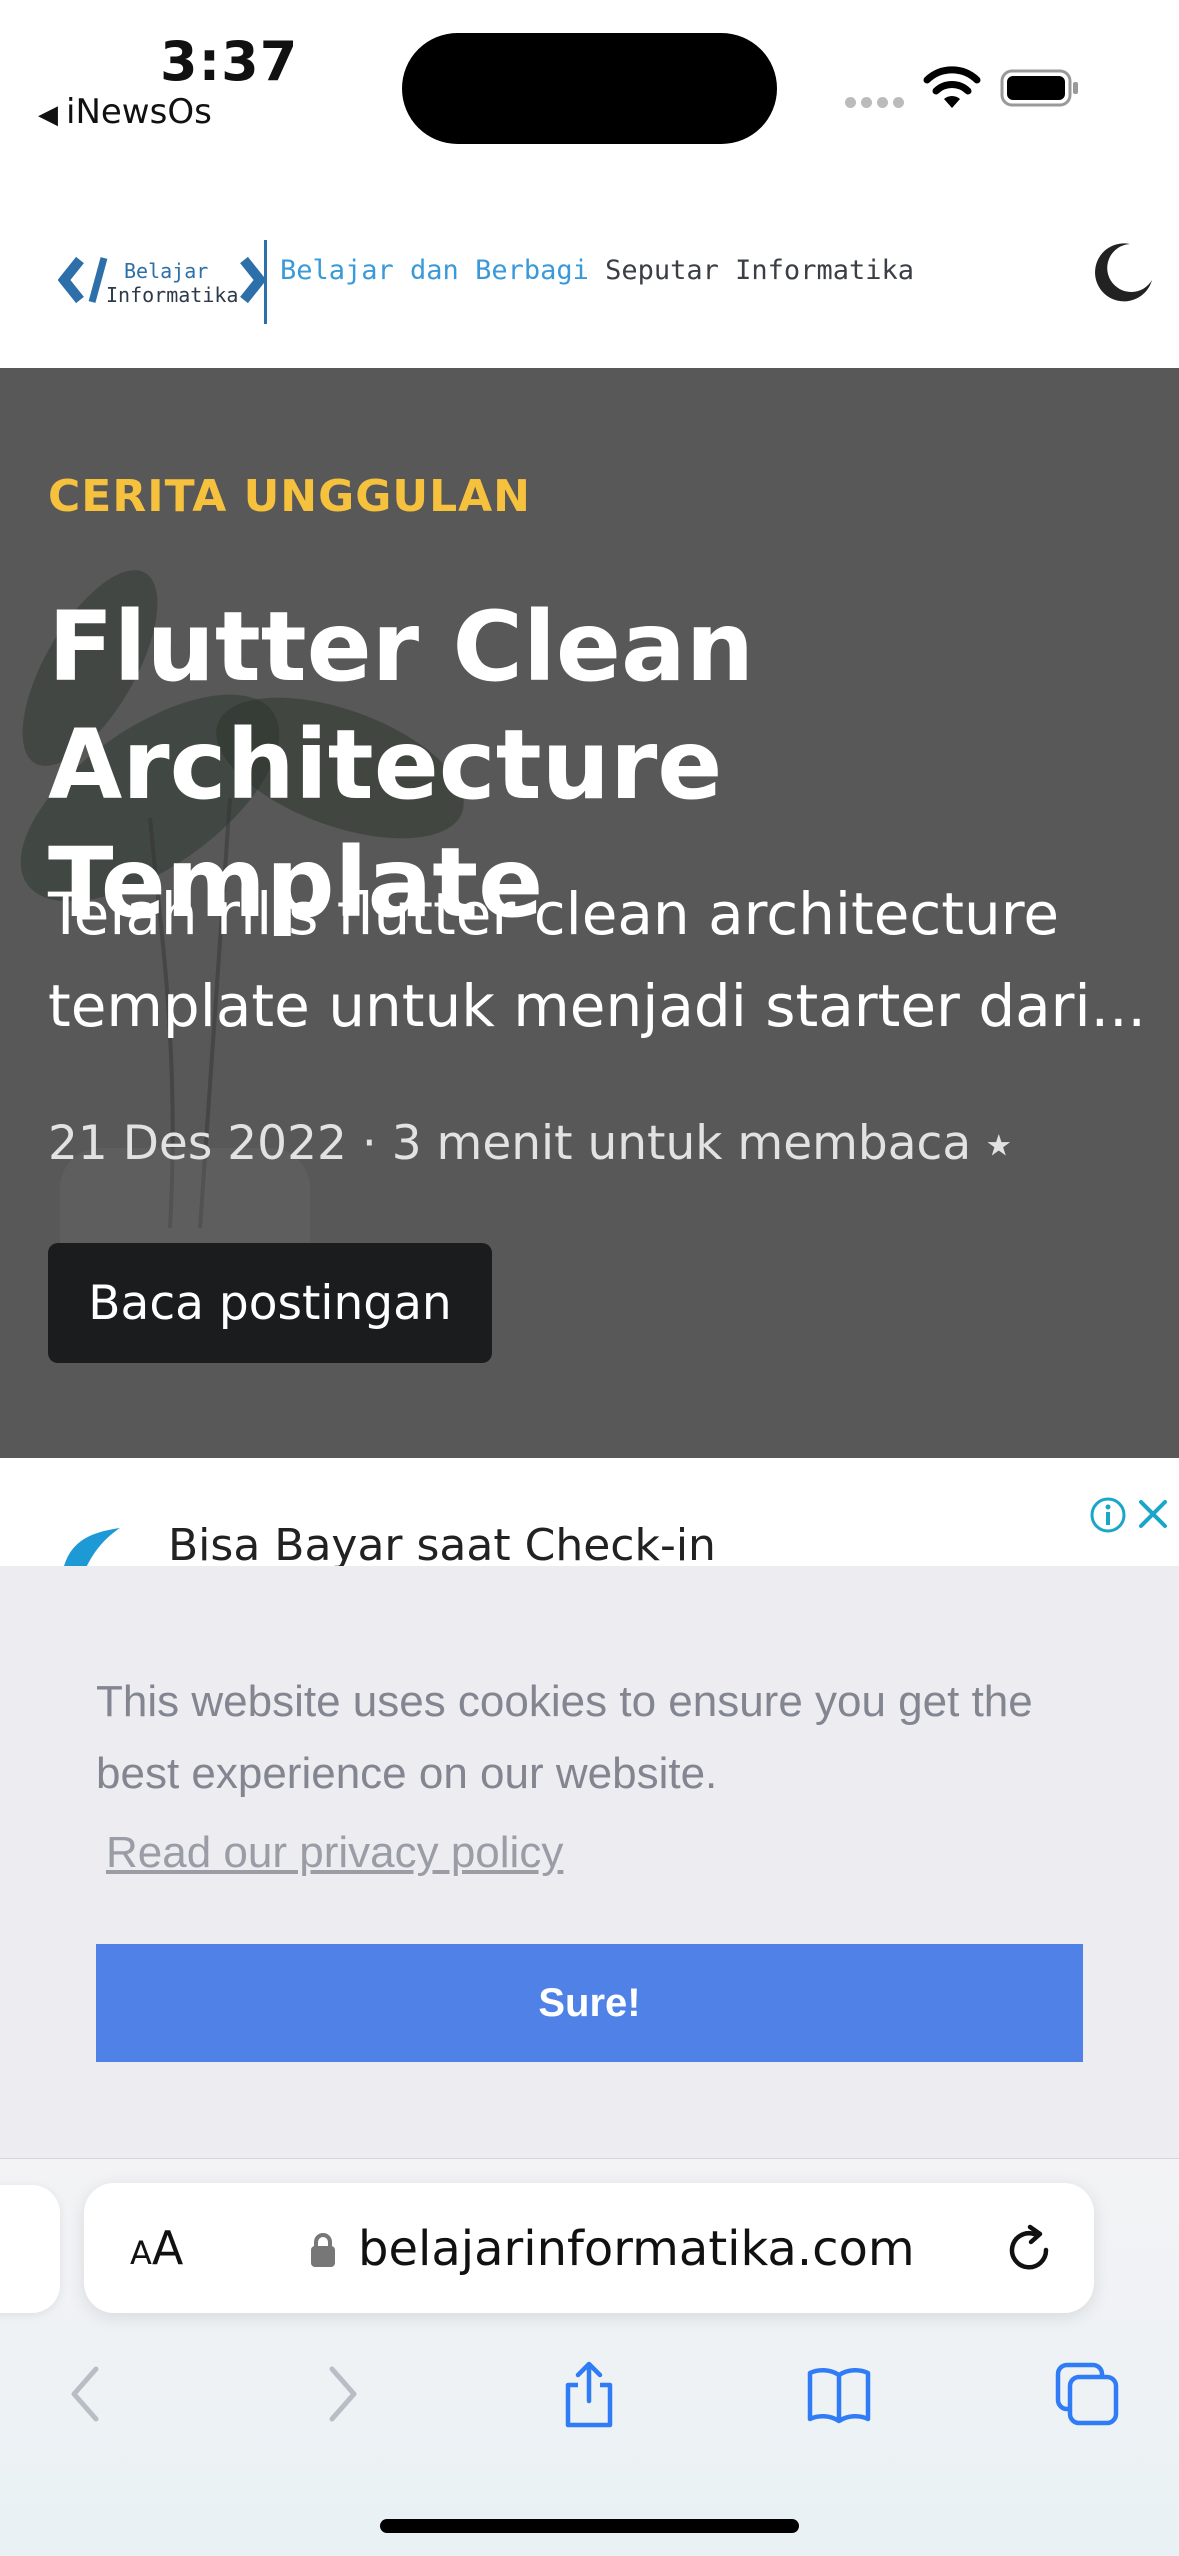 Image resolution: width=1179 pixels, height=2556 pixels. Describe the element at coordinates (172, 295) in the screenshot. I see `logo-text-line2: Informatika` at that location.